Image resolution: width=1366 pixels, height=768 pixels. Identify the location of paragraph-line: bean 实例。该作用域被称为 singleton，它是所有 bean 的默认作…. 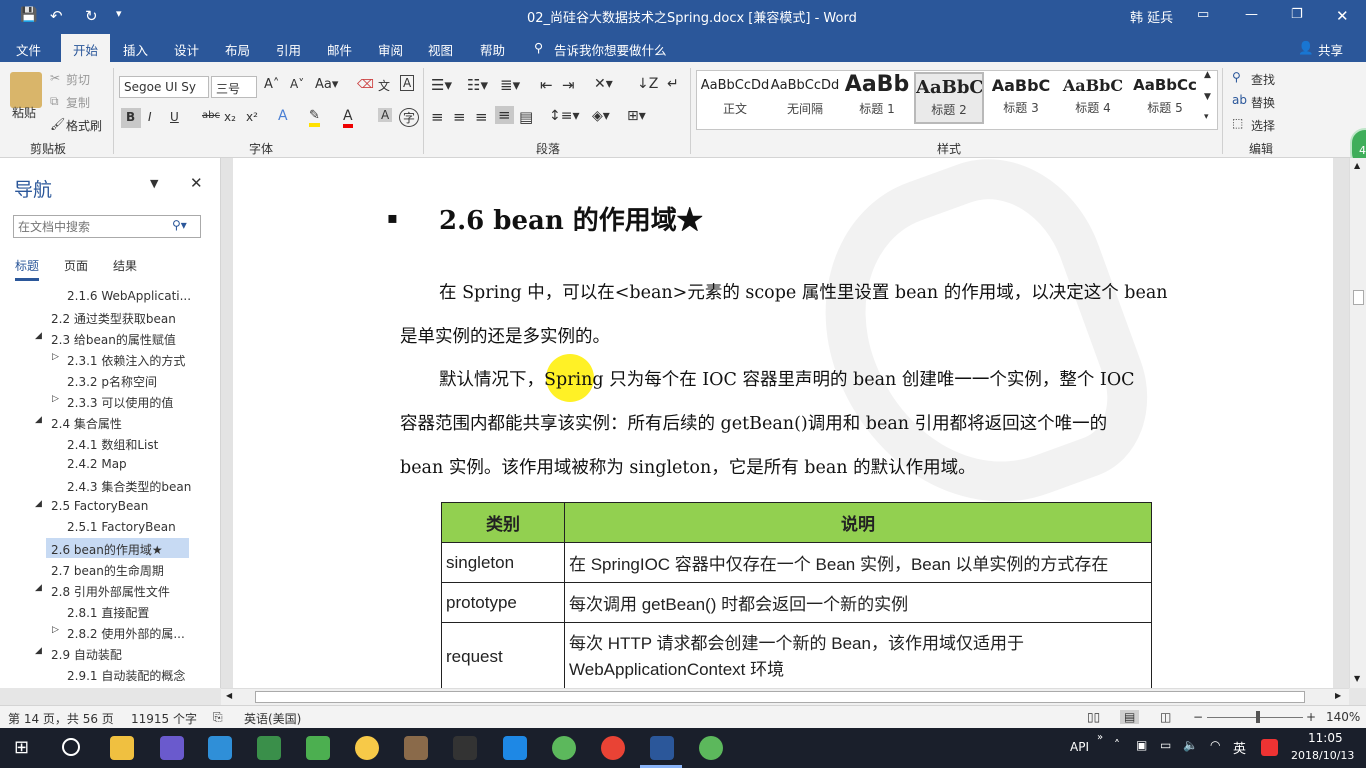
(688, 466).